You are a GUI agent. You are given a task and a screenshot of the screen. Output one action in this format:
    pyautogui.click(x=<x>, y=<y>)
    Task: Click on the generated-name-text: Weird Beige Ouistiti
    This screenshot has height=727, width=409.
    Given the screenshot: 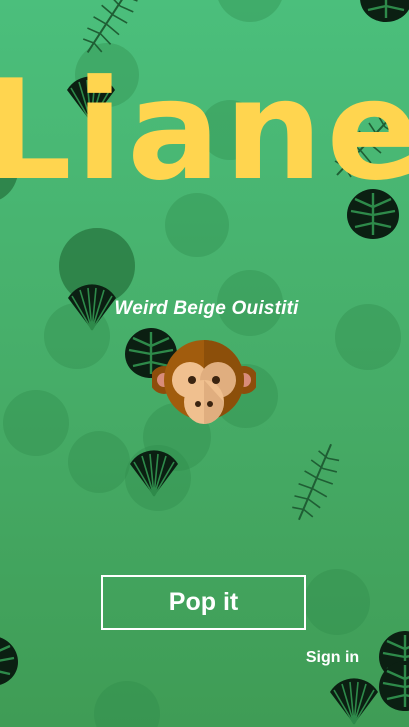 What is the action you would take?
    pyautogui.click(x=206, y=308)
    